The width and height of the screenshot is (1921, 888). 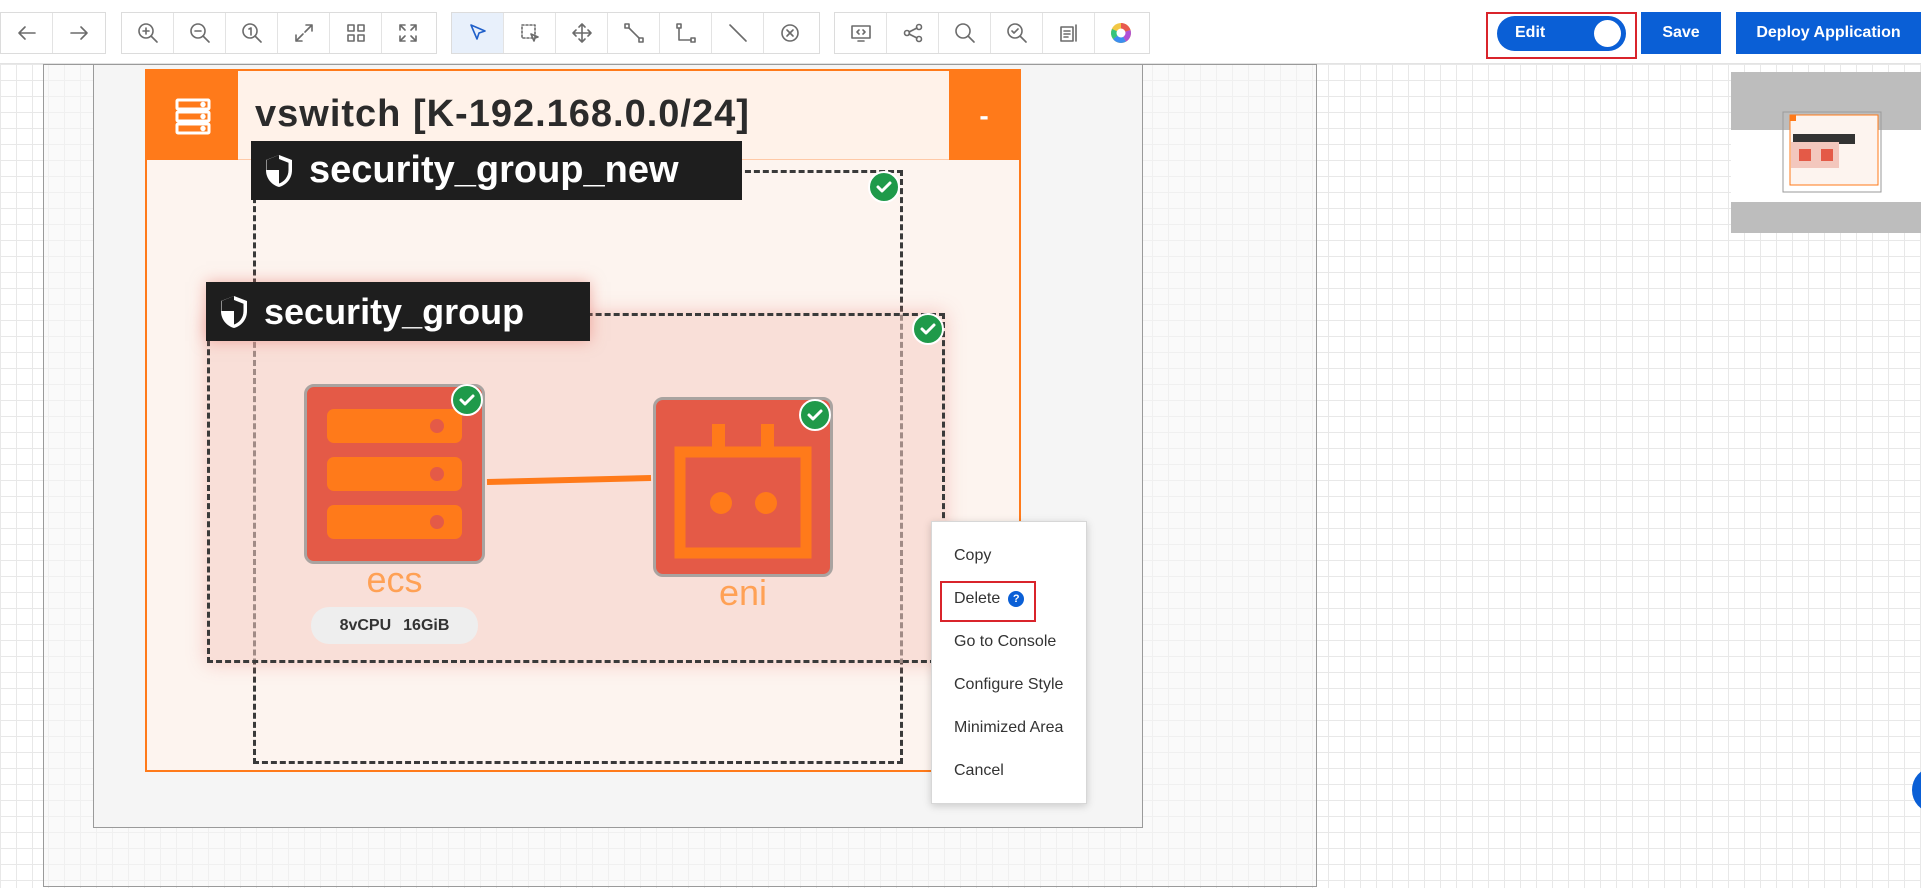 I want to click on line-icon, so click(x=737, y=33).